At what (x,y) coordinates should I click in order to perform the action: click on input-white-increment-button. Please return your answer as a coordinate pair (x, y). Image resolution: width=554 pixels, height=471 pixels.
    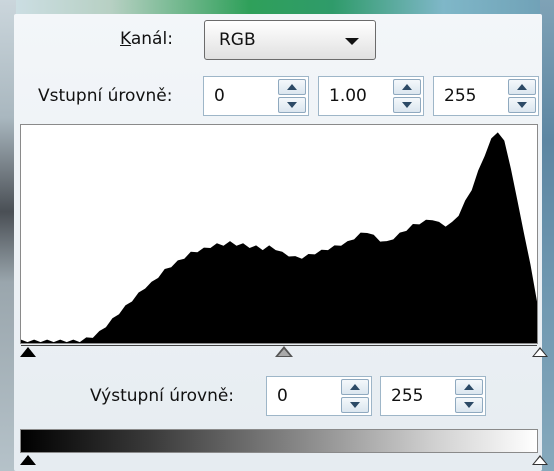
    Looking at the image, I should click on (522, 87).